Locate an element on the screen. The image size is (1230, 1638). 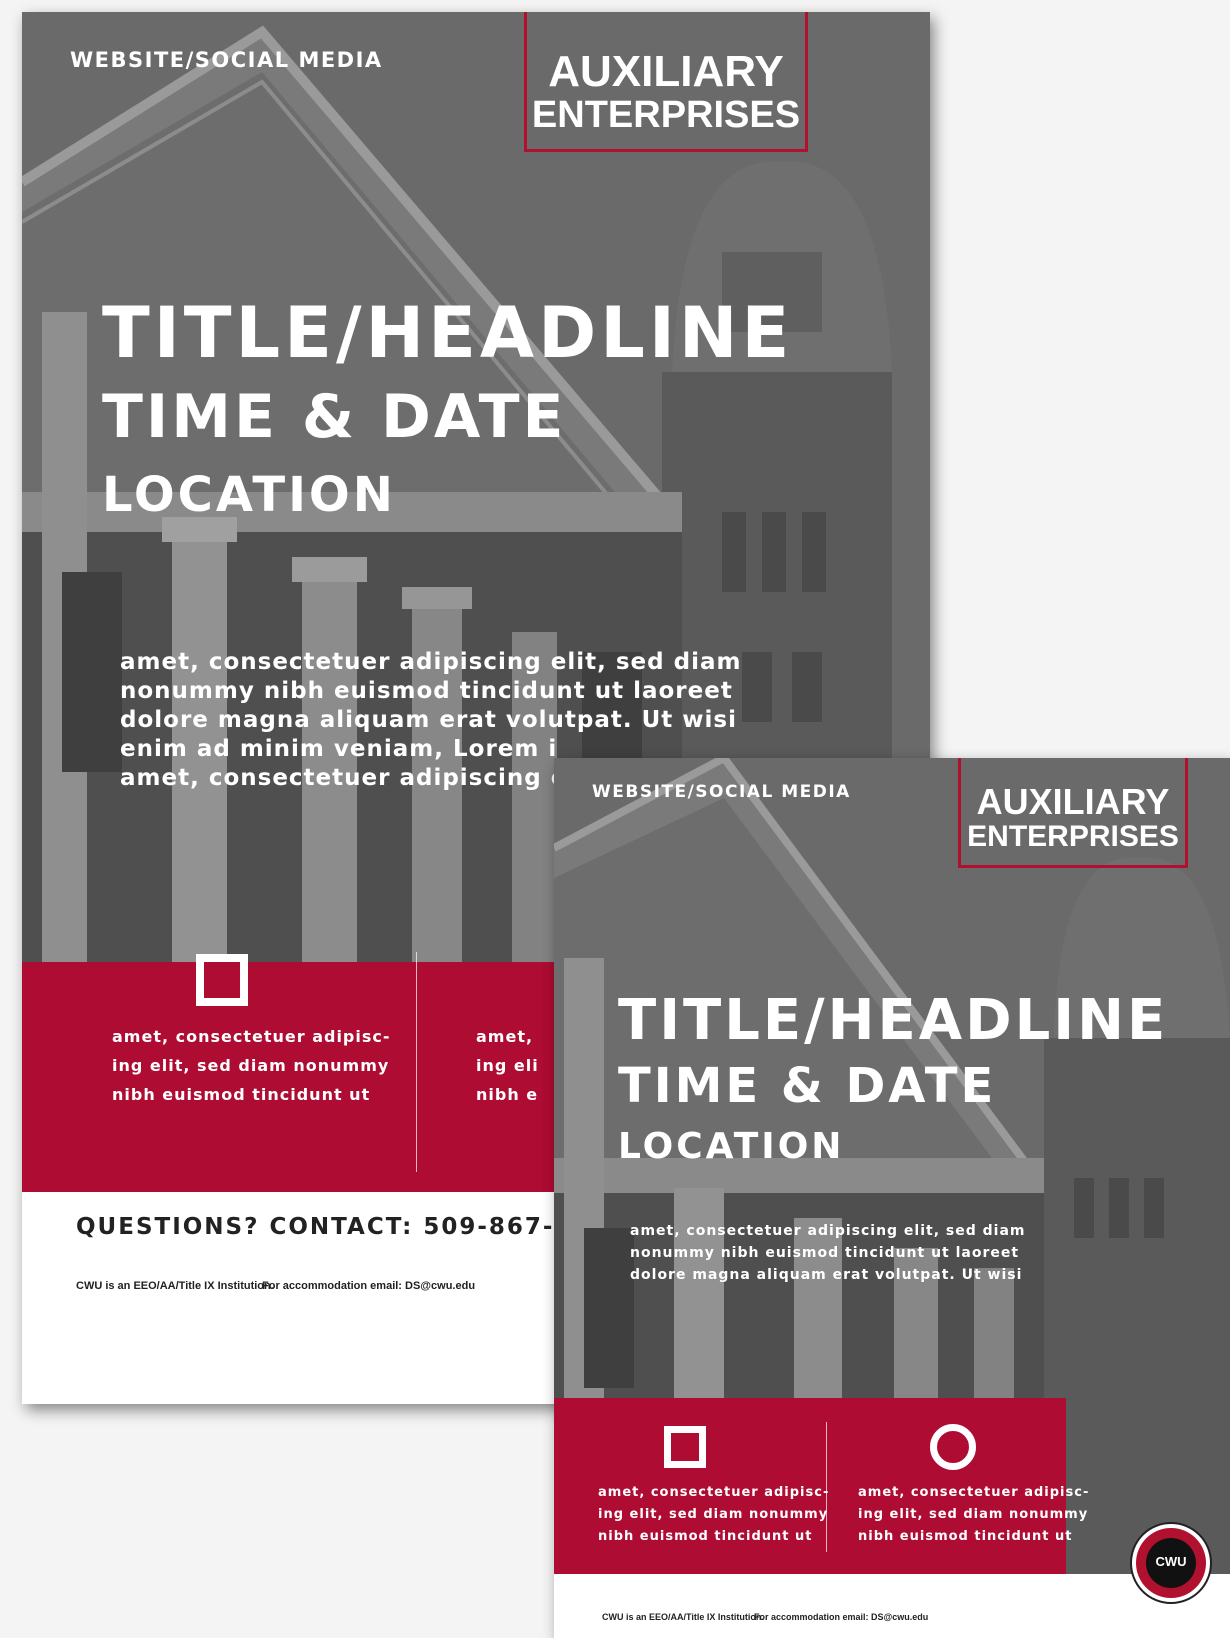
logo-line-1: AUXILIARY is located at coordinates (666, 71).